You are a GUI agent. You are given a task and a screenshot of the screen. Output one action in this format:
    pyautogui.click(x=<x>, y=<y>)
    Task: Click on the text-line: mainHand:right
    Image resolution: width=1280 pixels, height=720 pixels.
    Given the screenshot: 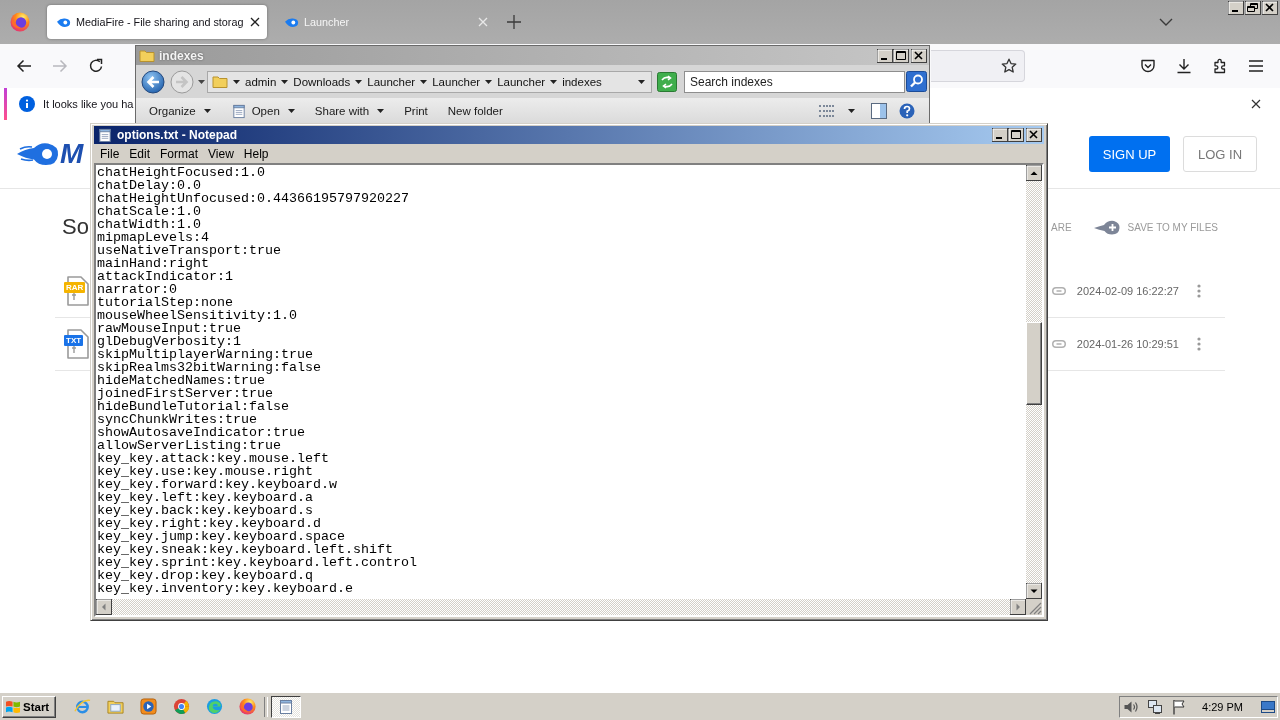 What is the action you would take?
    pyautogui.click(x=153, y=263)
    